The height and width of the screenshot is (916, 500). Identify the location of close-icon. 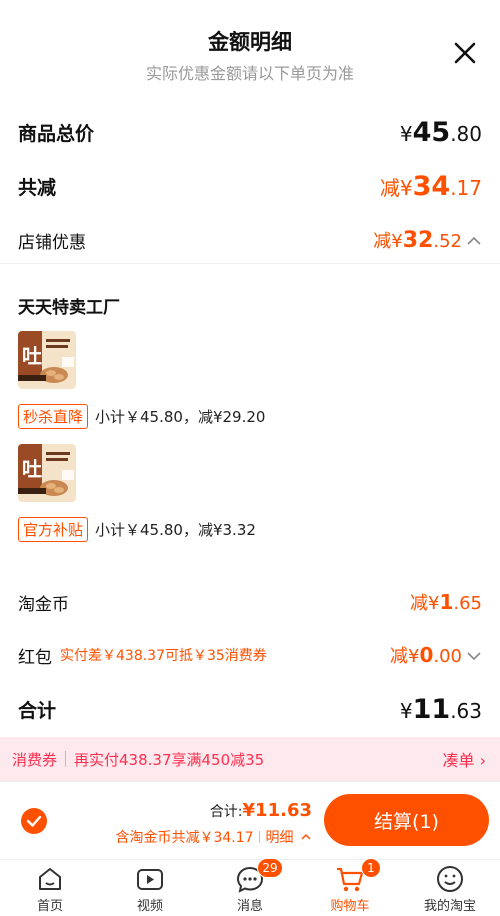
(465, 53).